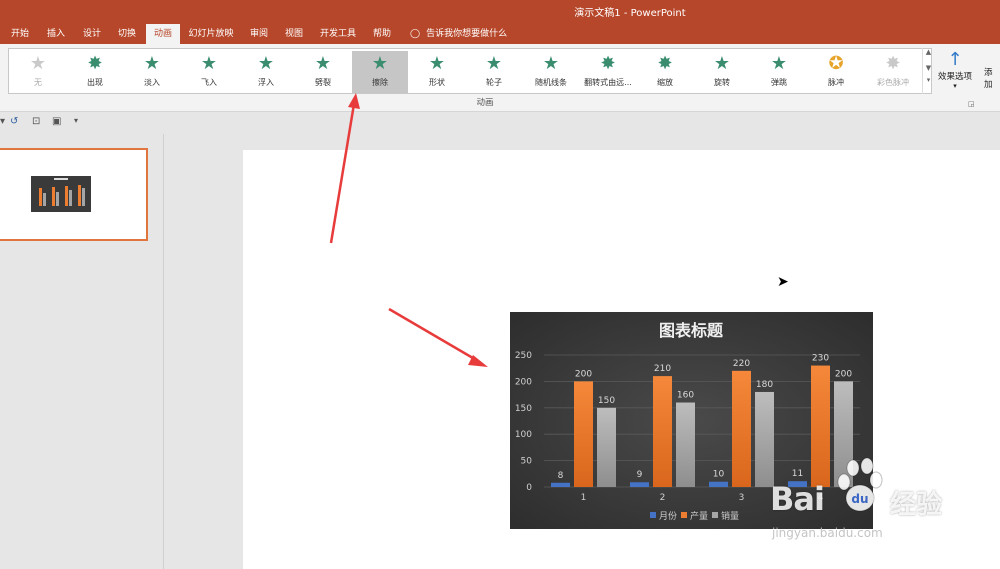 The width and height of the screenshot is (1000, 569). I want to click on anim-random-bars: ★ 随机线条, so click(551, 72).